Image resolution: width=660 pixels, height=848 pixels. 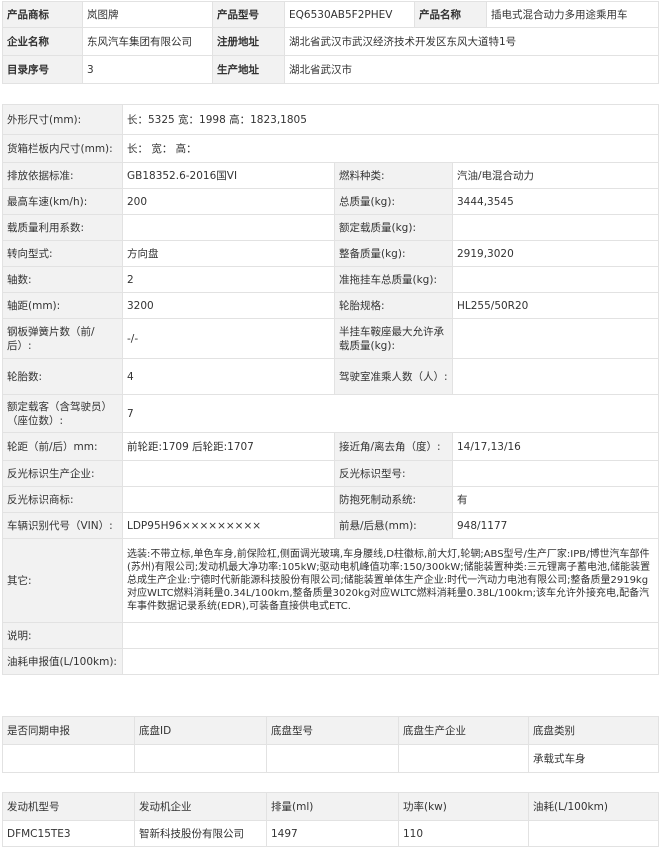 I want to click on engine-header: 功率(kw), so click(x=463, y=806).